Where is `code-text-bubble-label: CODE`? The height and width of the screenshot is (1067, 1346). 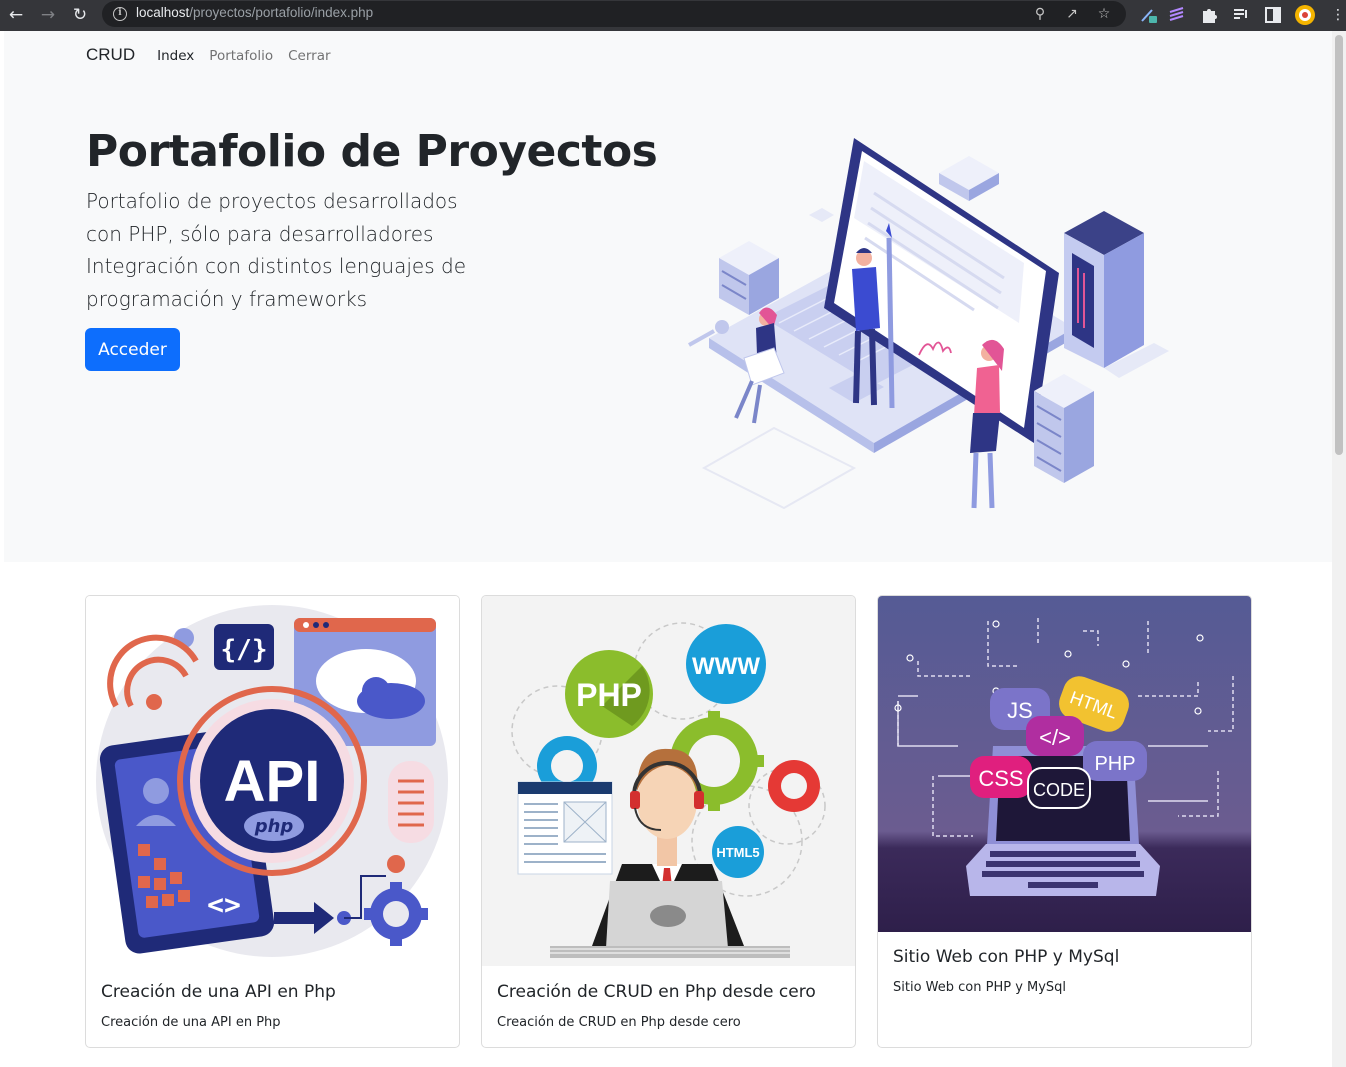 code-text-bubble-label: CODE is located at coordinates (1059, 790).